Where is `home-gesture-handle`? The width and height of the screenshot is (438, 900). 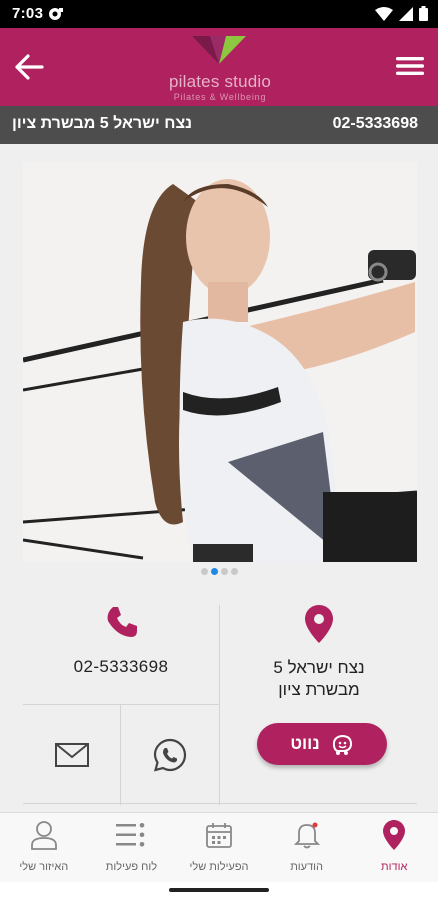 home-gesture-handle is located at coordinates (219, 890).